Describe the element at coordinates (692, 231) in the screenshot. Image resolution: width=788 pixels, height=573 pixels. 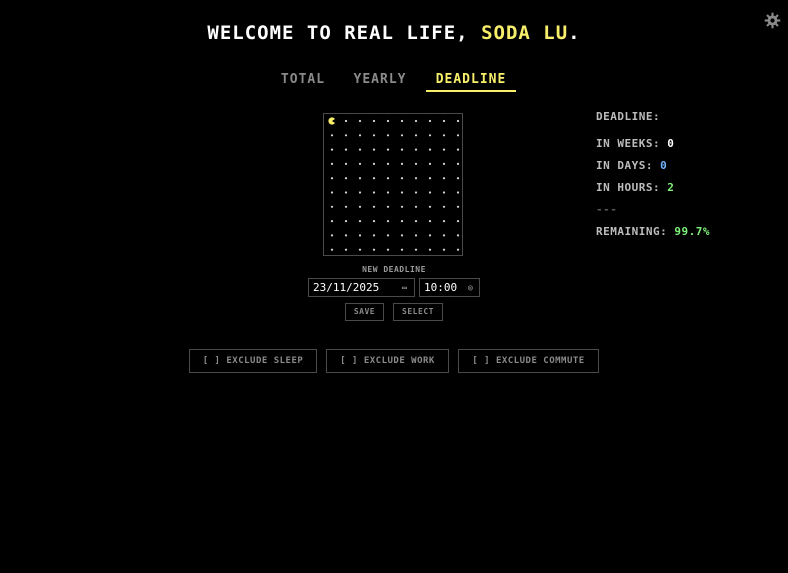
I see `remaining-value: 99.7%` at that location.